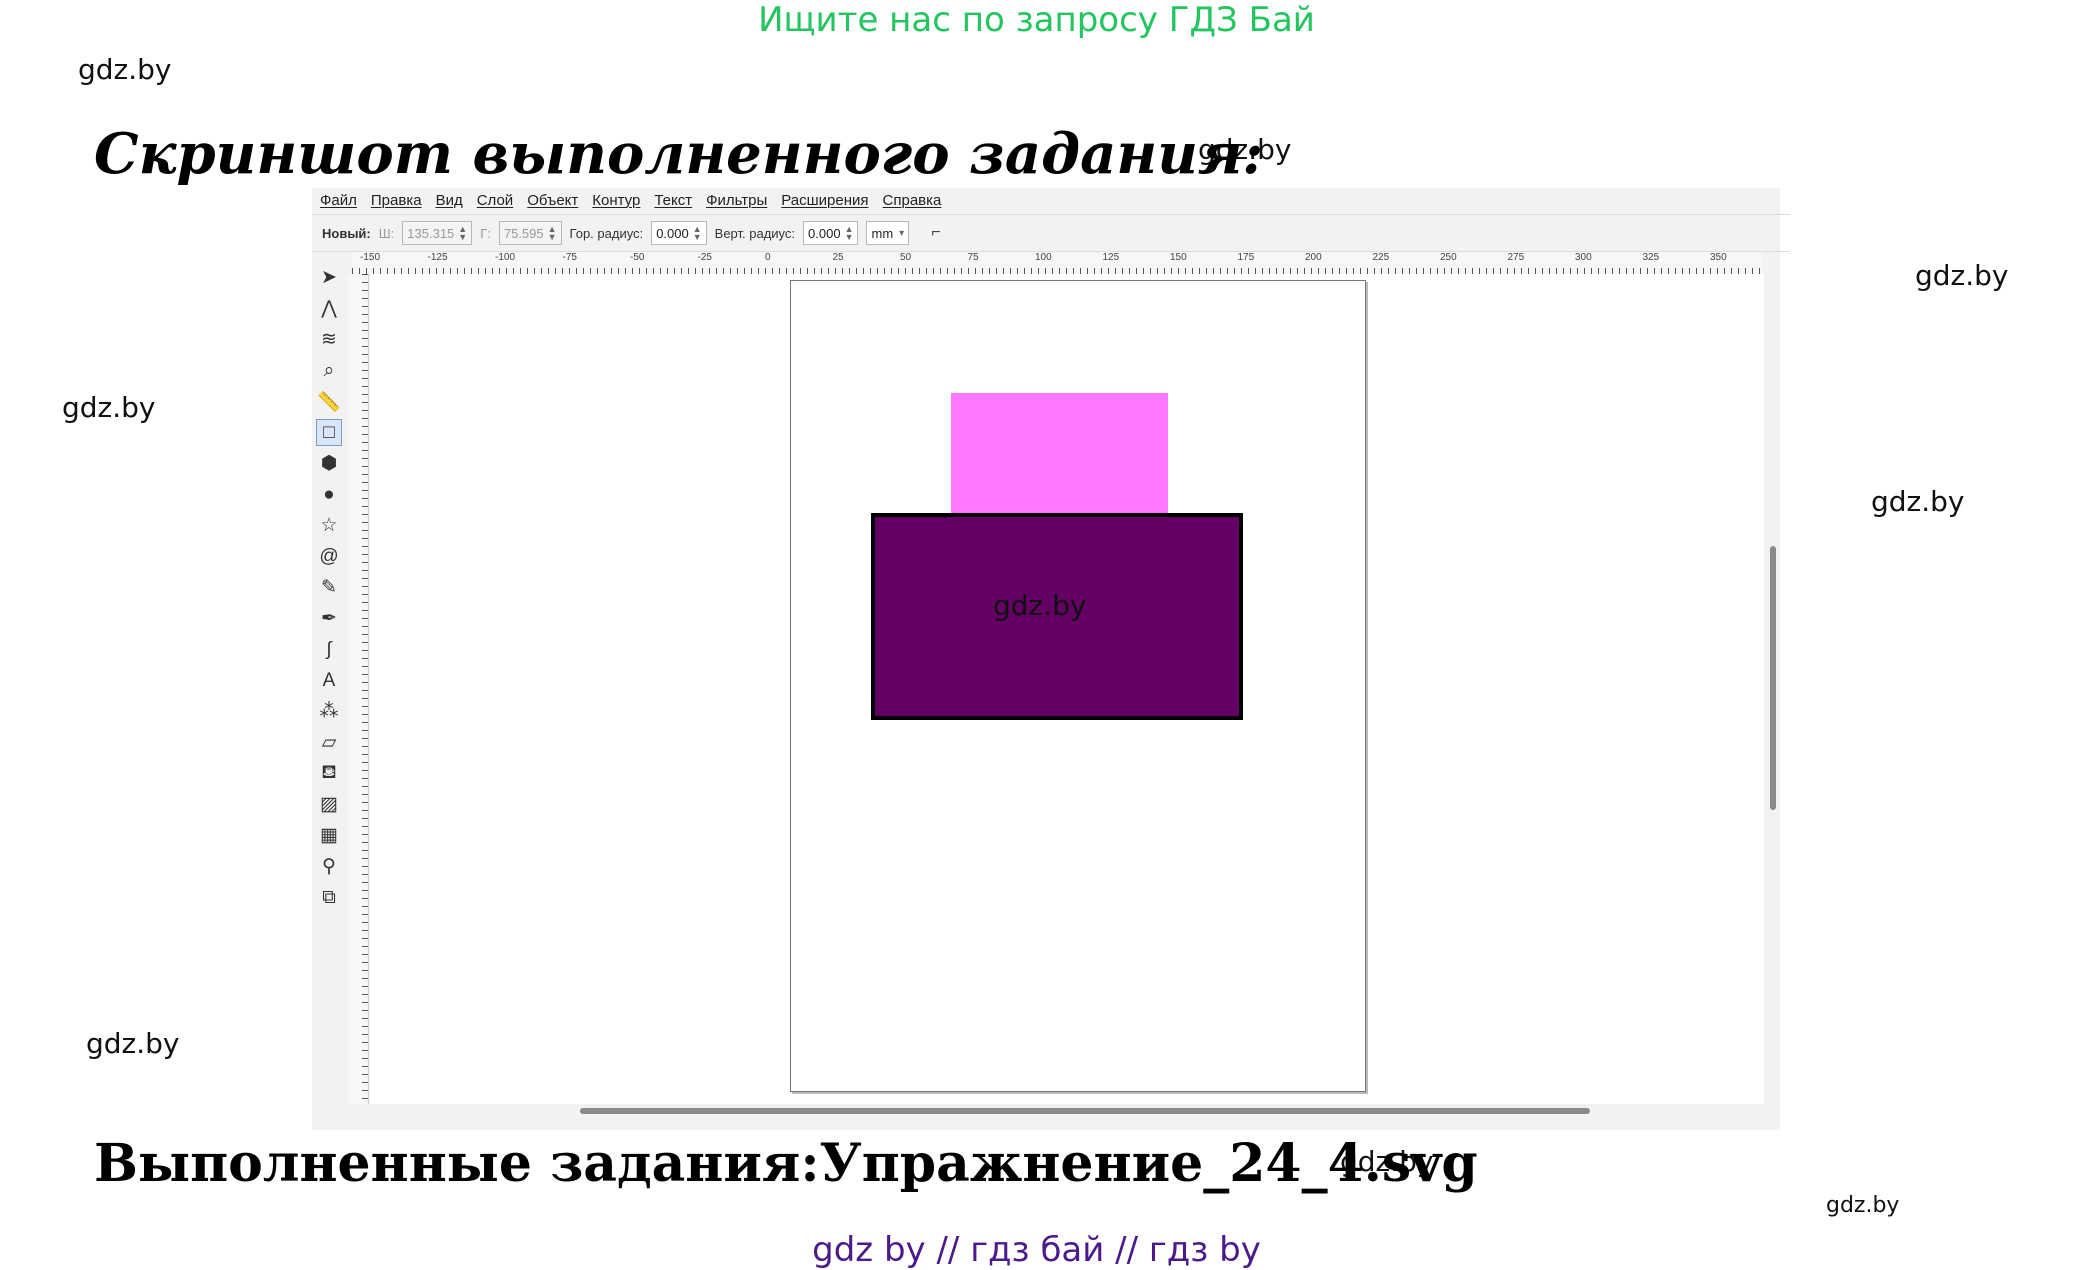 The image size is (2073, 1270). I want to click on search-hint: Ищите нас по запросу ГДЗ Бай, so click(1036, 20).